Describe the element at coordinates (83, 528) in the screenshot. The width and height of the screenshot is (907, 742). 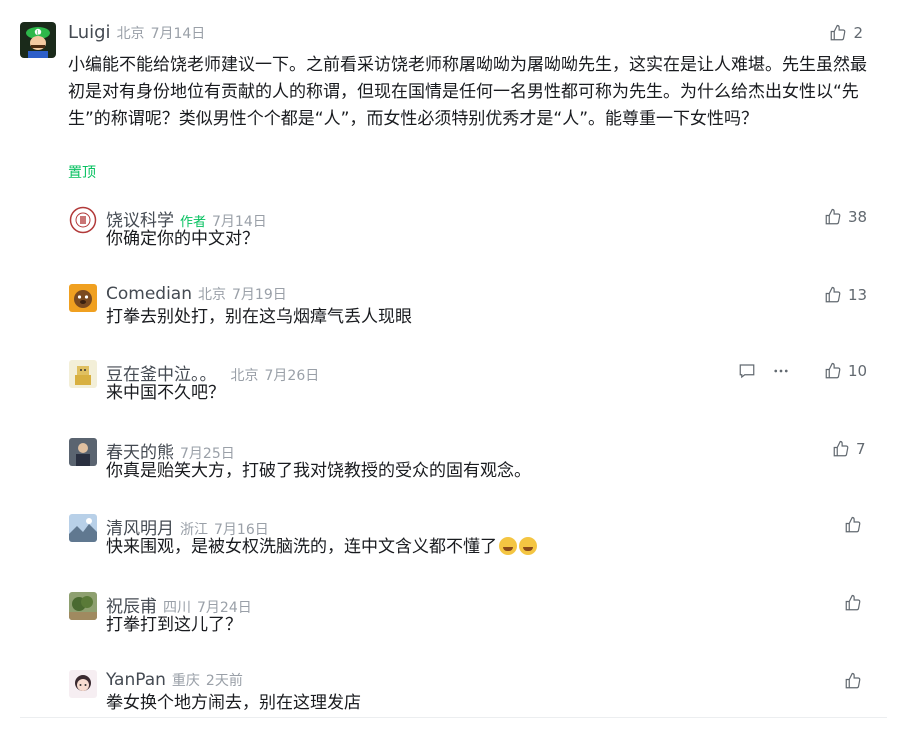
I see `landscape-avatar-icon` at that location.